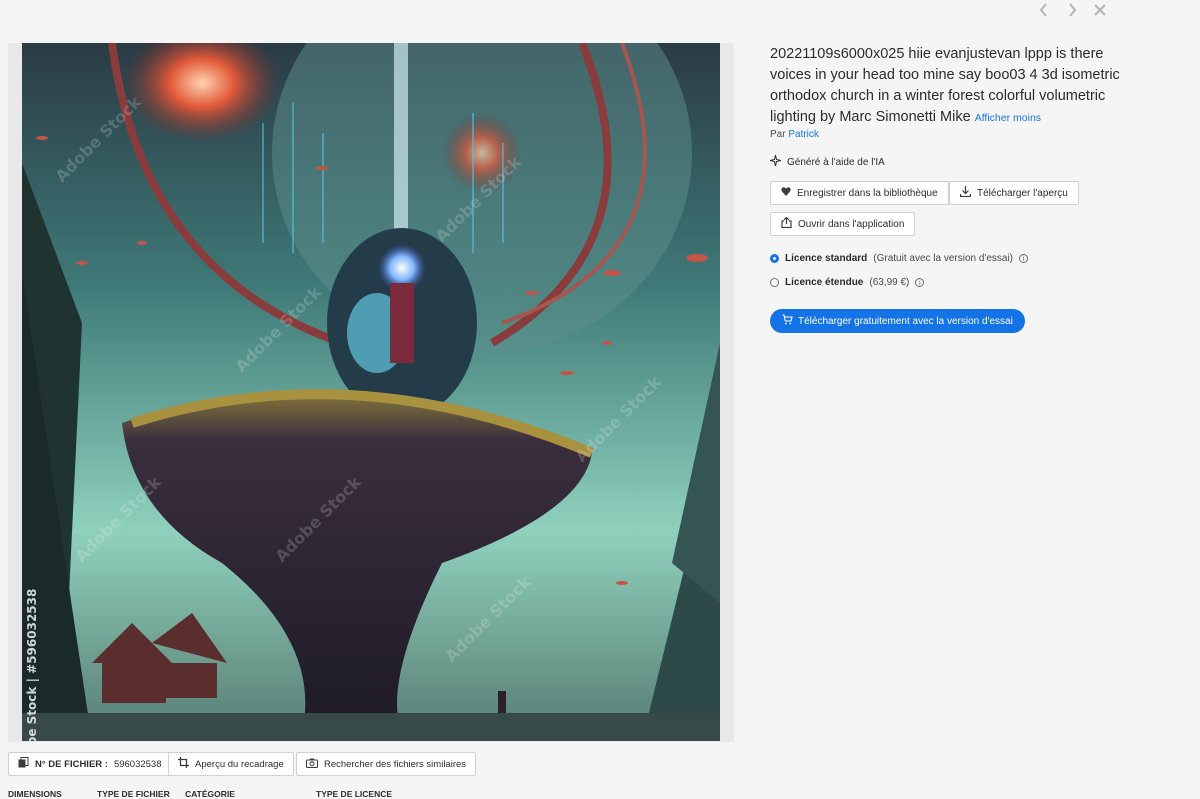  I want to click on author-line: Par Patrick, so click(794, 134).